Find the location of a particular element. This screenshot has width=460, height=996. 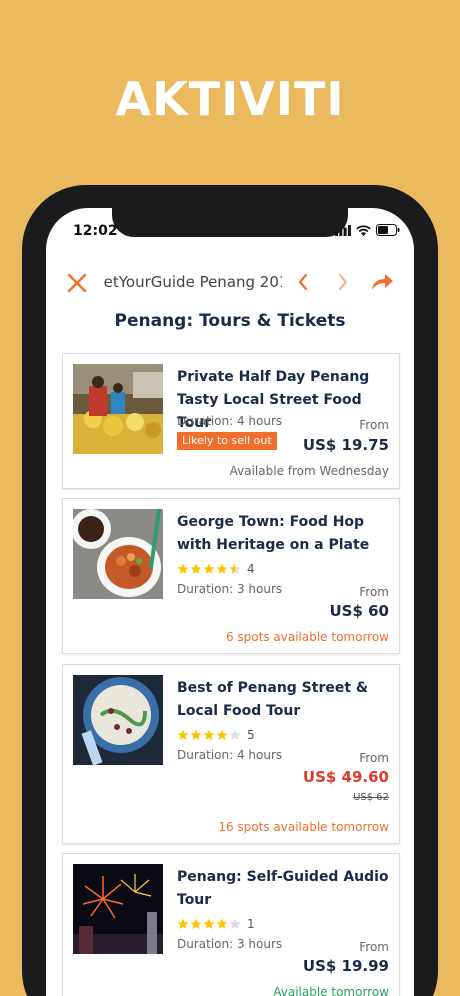

star-half-icon is located at coordinates (235, 568).